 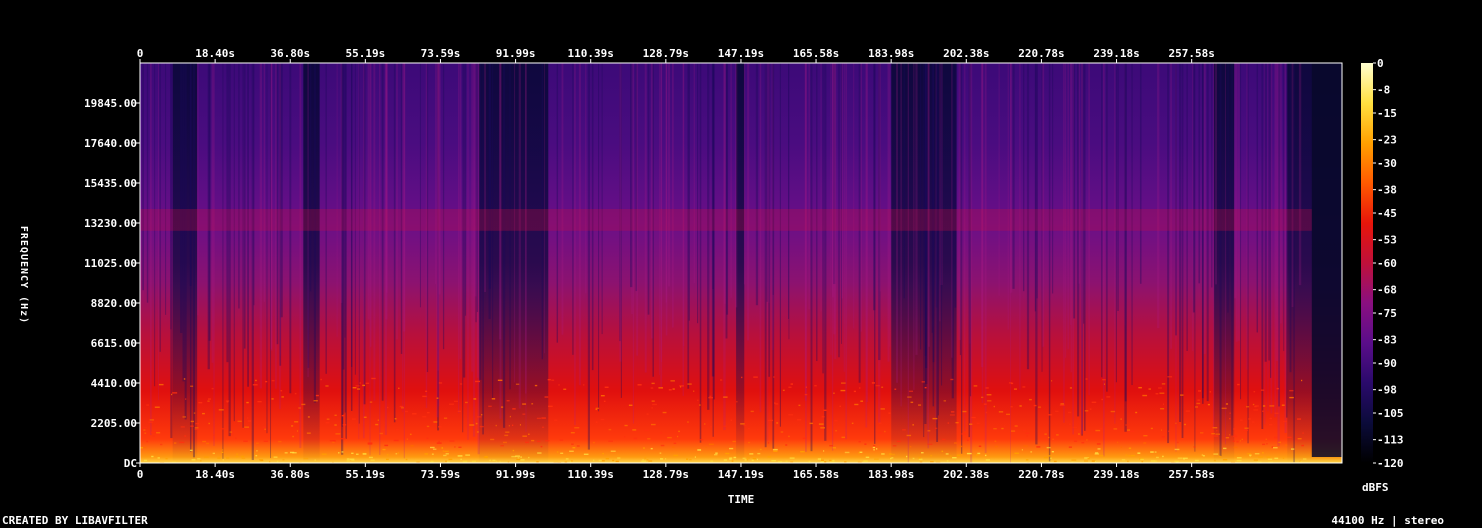 What do you see at coordinates (110, 103) in the screenshot?
I see `y-tick-label: 19845.00` at bounding box center [110, 103].